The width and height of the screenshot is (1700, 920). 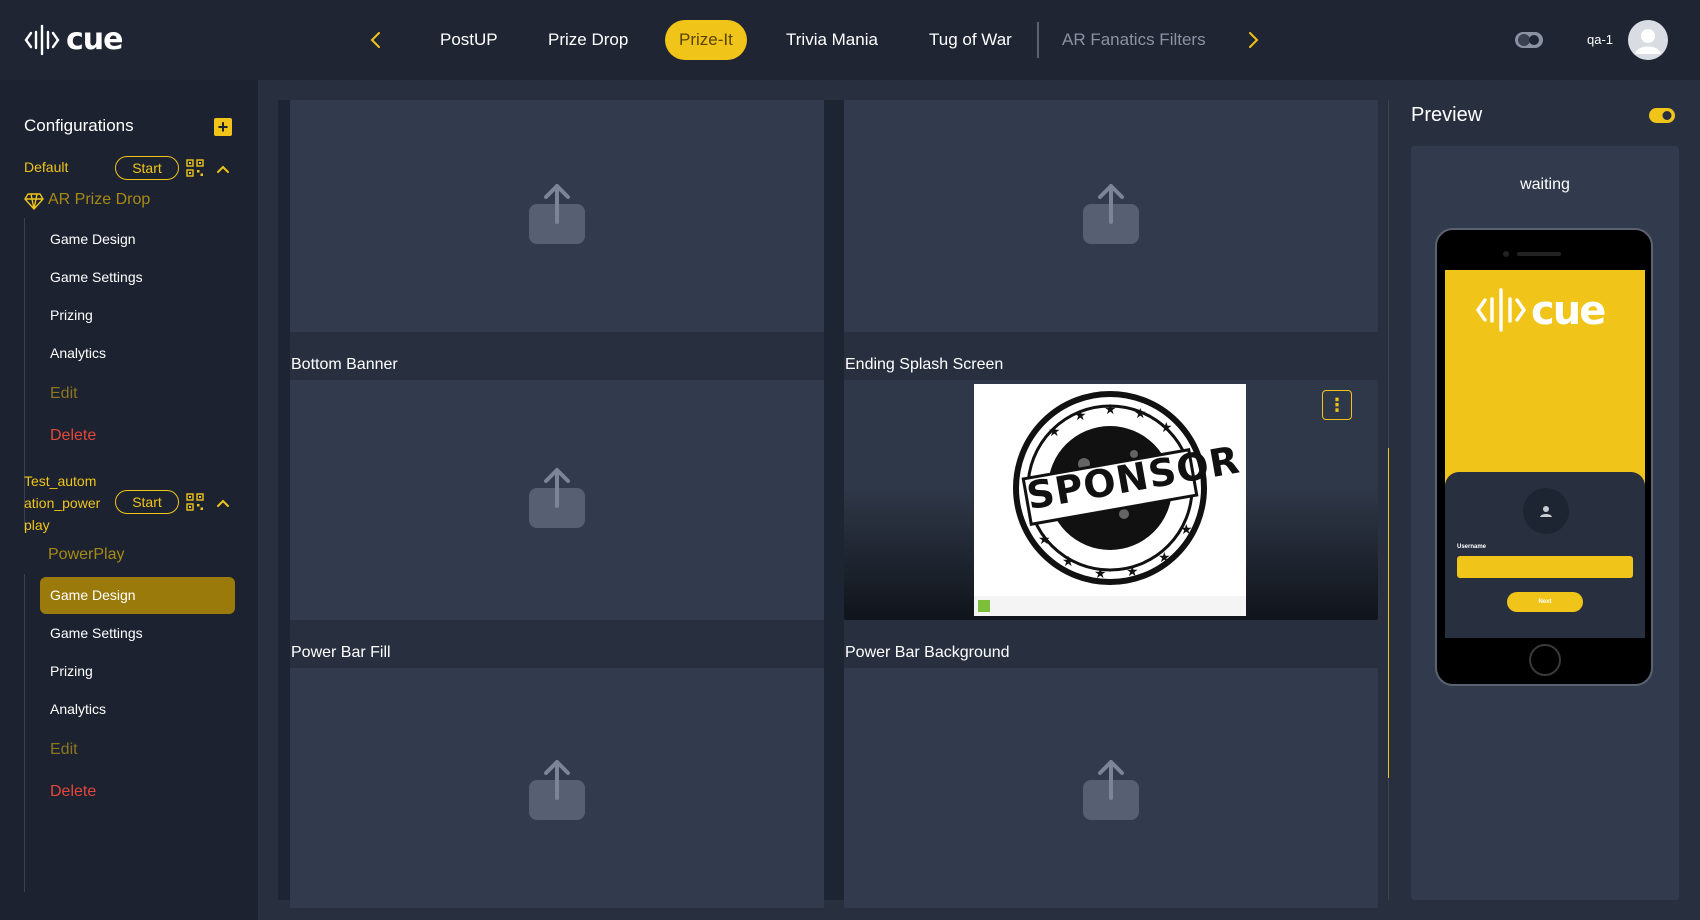 What do you see at coordinates (1506, 254) in the screenshot?
I see `phone-camera` at bounding box center [1506, 254].